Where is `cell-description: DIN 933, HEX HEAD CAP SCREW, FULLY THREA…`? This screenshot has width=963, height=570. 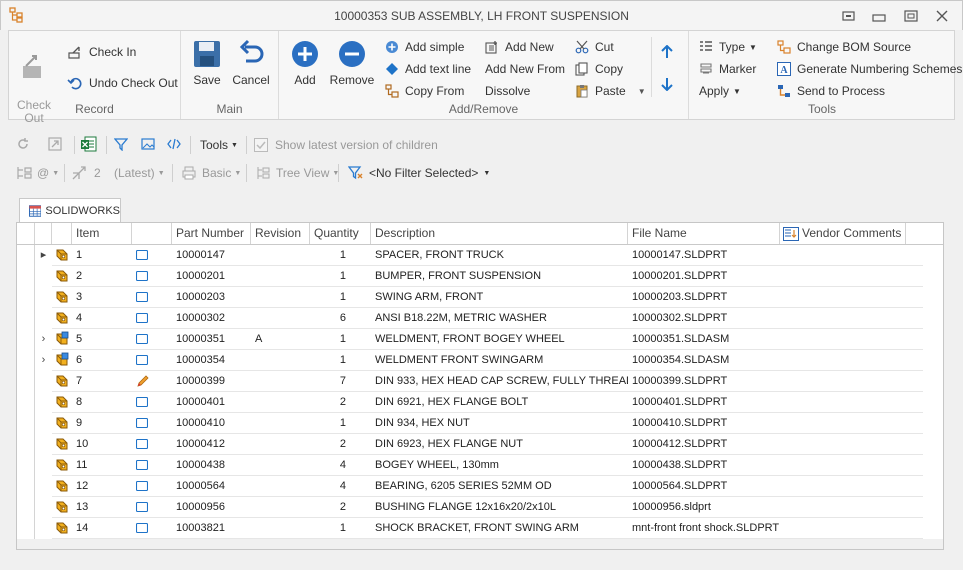
cell-description: DIN 933, HEX HEAD CAP SCREW, FULLY THREA… is located at coordinates (501, 381).